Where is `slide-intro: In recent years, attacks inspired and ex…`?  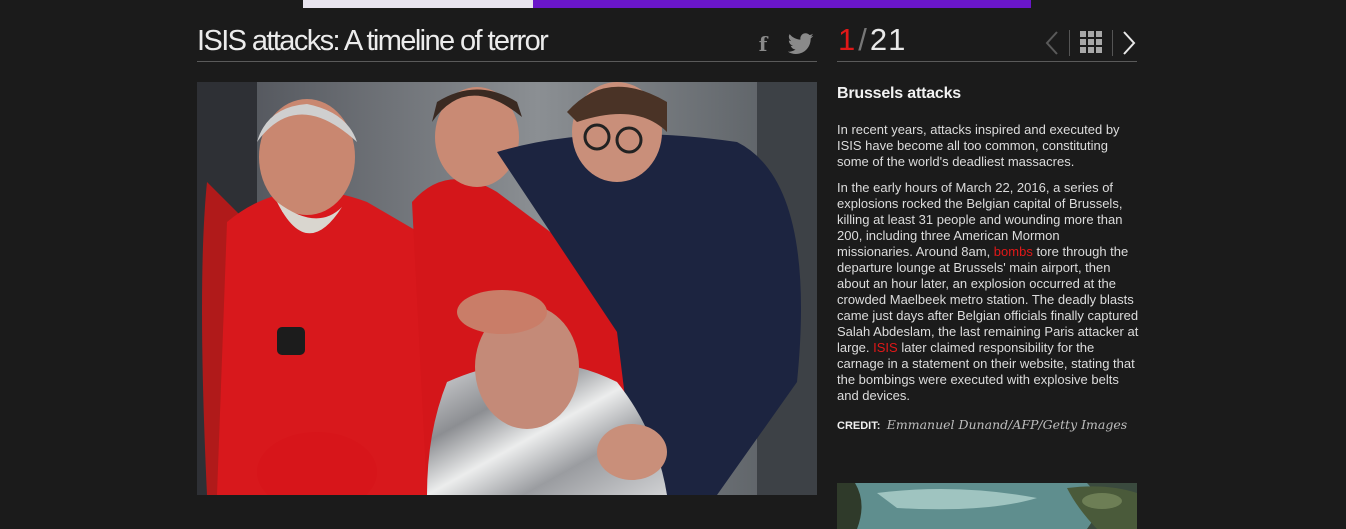
slide-intro: In recent years, attacks inspired and ex… is located at coordinates (978, 145).